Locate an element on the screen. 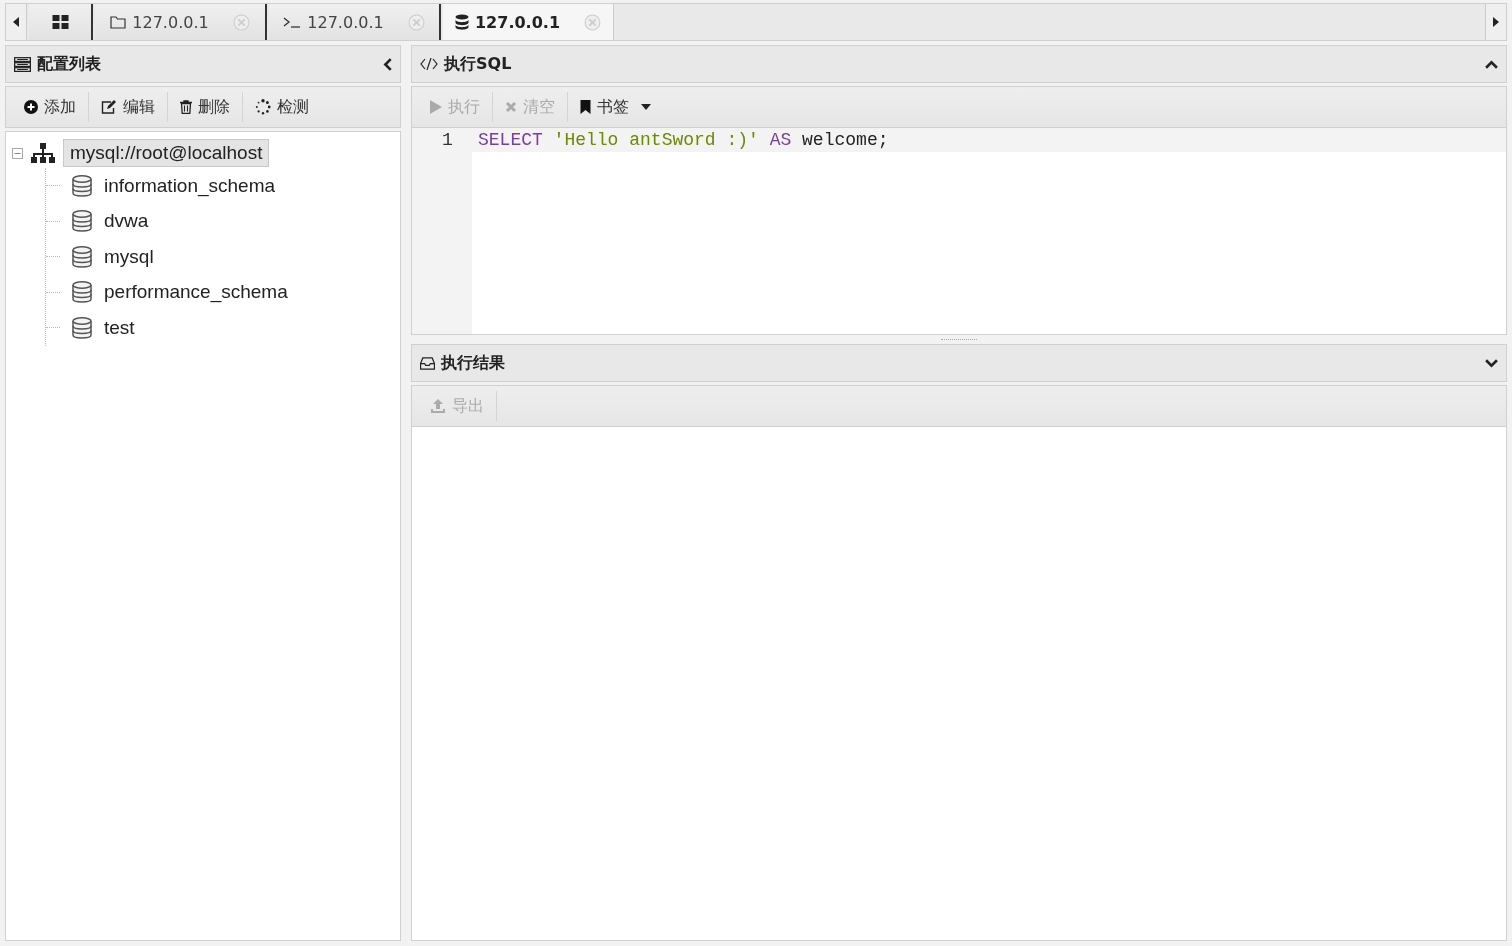 This screenshot has height=946, width=1512. scroll-left-button is located at coordinates (16, 22).